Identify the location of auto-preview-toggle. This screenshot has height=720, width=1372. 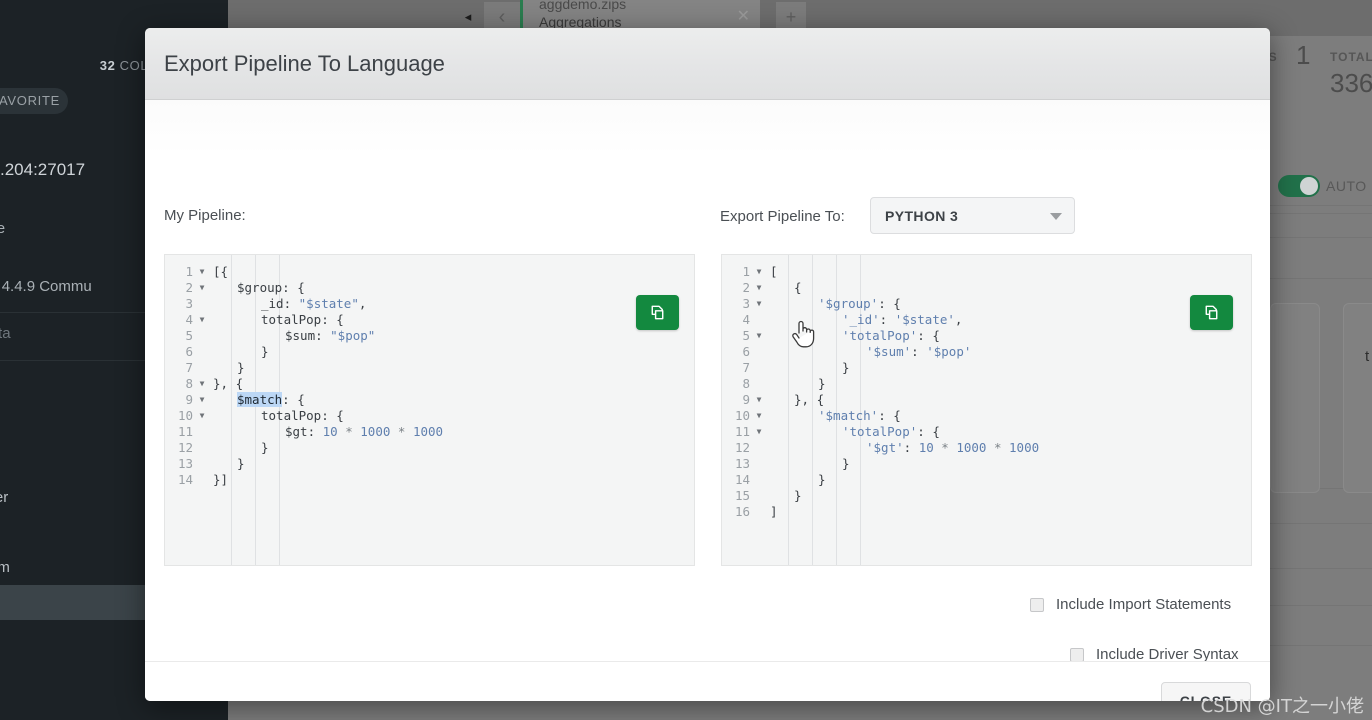
(1299, 186).